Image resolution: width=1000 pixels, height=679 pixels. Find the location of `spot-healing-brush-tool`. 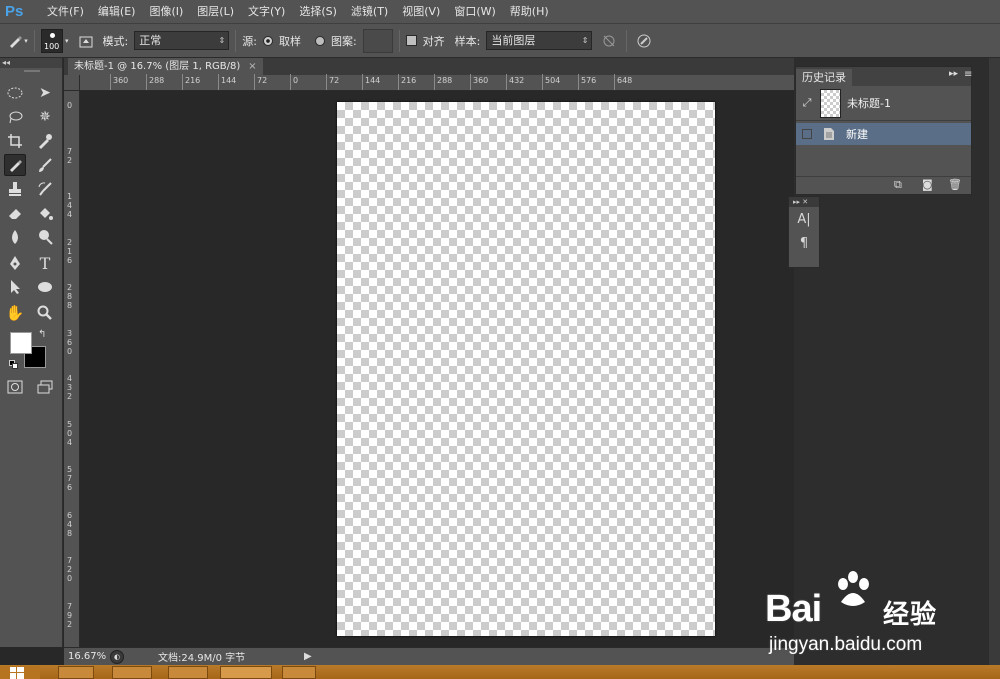

spot-healing-brush-tool is located at coordinates (15, 165).